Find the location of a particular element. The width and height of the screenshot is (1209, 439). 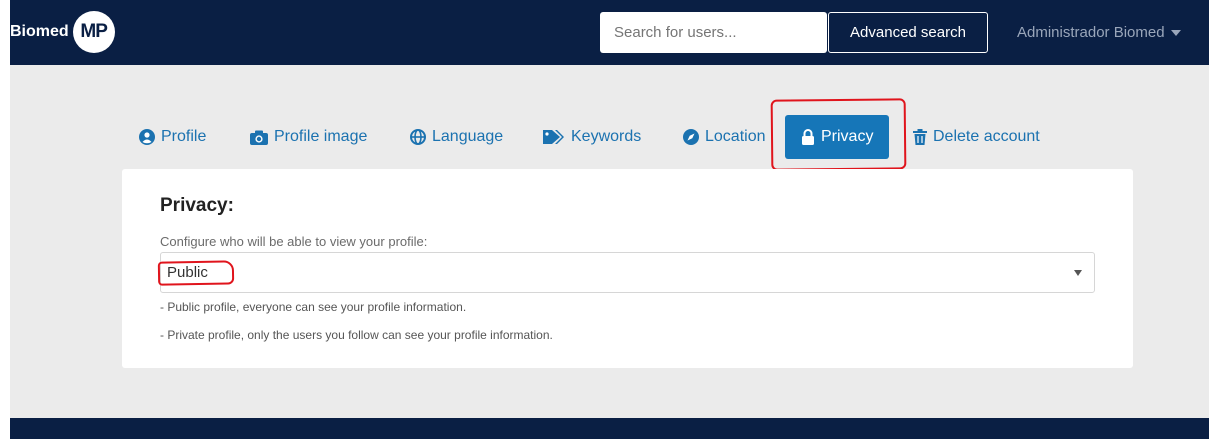

search-input is located at coordinates (713, 32).